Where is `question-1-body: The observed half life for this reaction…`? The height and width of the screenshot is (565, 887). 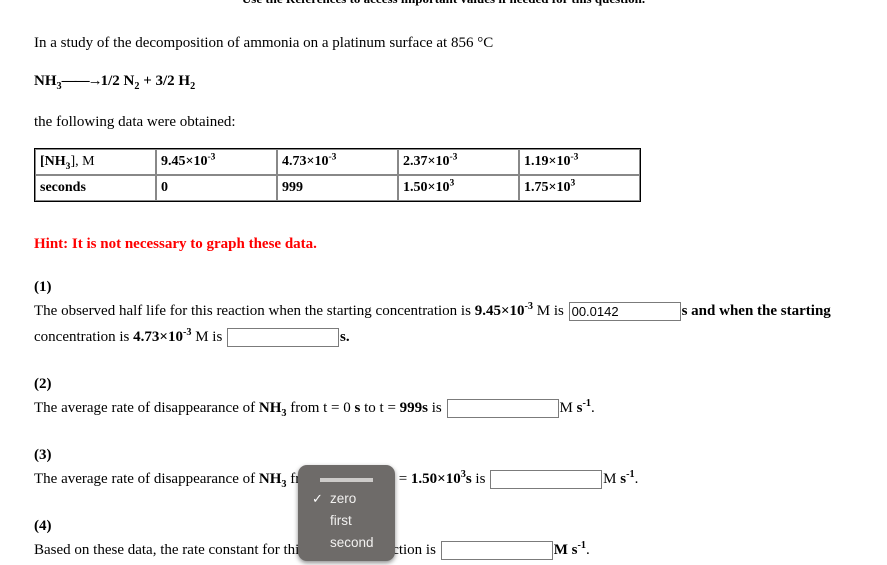
question-1-body: The observed half life for this reaction… is located at coordinates (444, 324).